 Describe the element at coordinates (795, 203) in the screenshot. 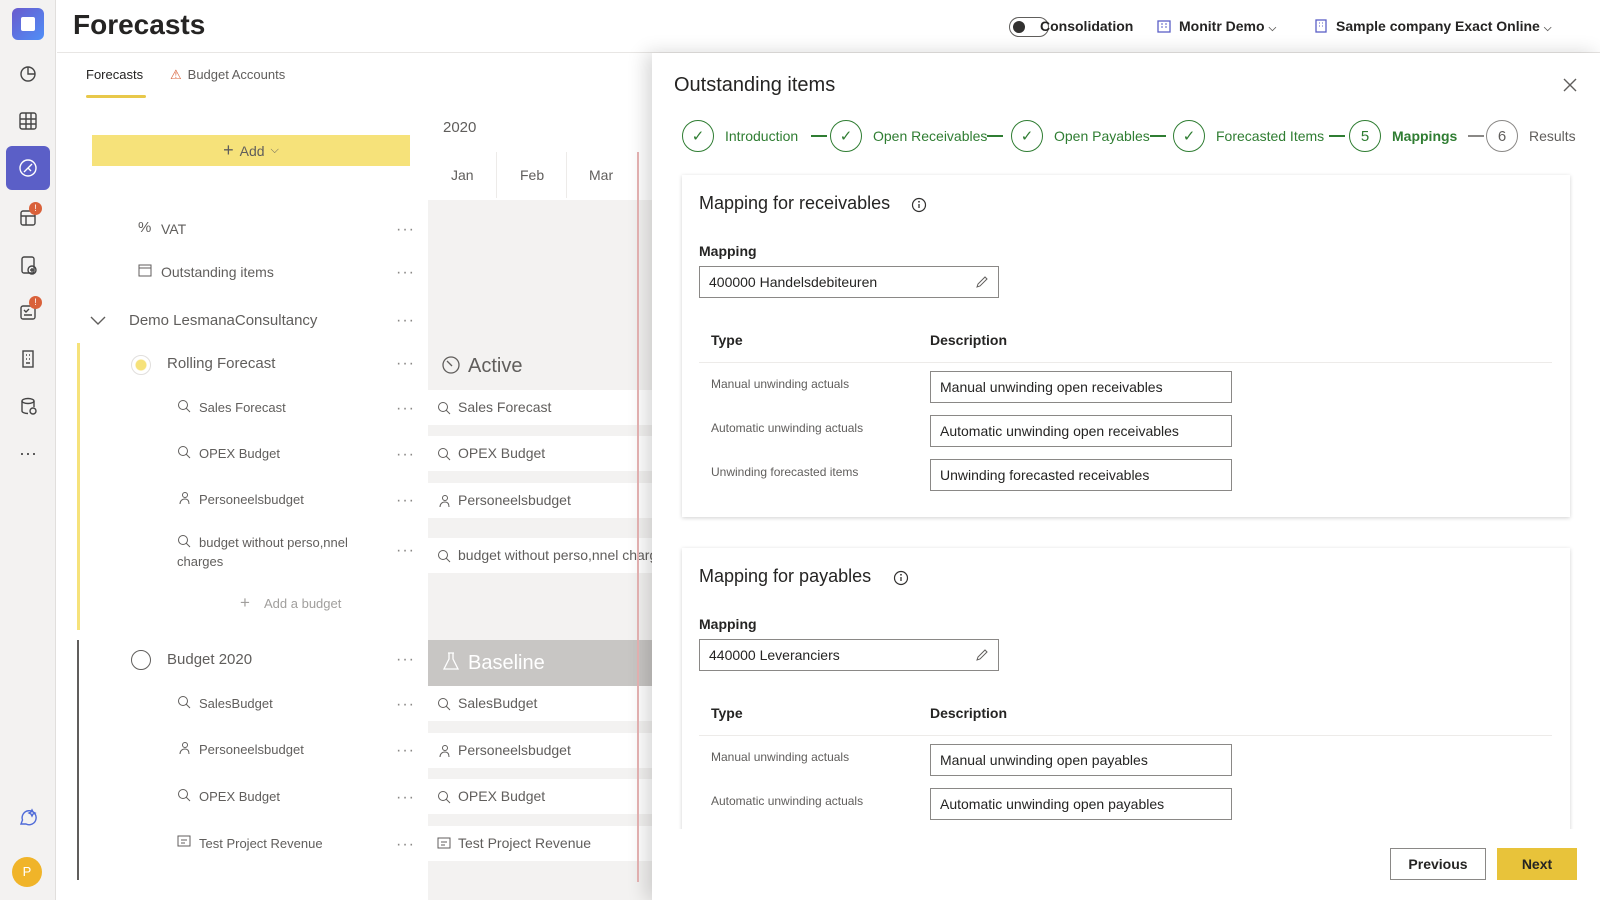

I see `card-title: Mapping for receivables` at that location.